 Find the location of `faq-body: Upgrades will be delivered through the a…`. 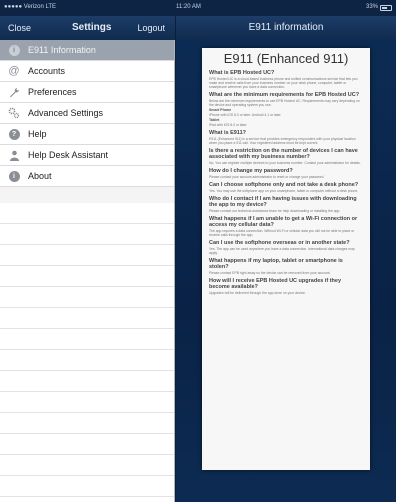

faq-body: Upgrades will be delivered through the a… is located at coordinates (257, 293).